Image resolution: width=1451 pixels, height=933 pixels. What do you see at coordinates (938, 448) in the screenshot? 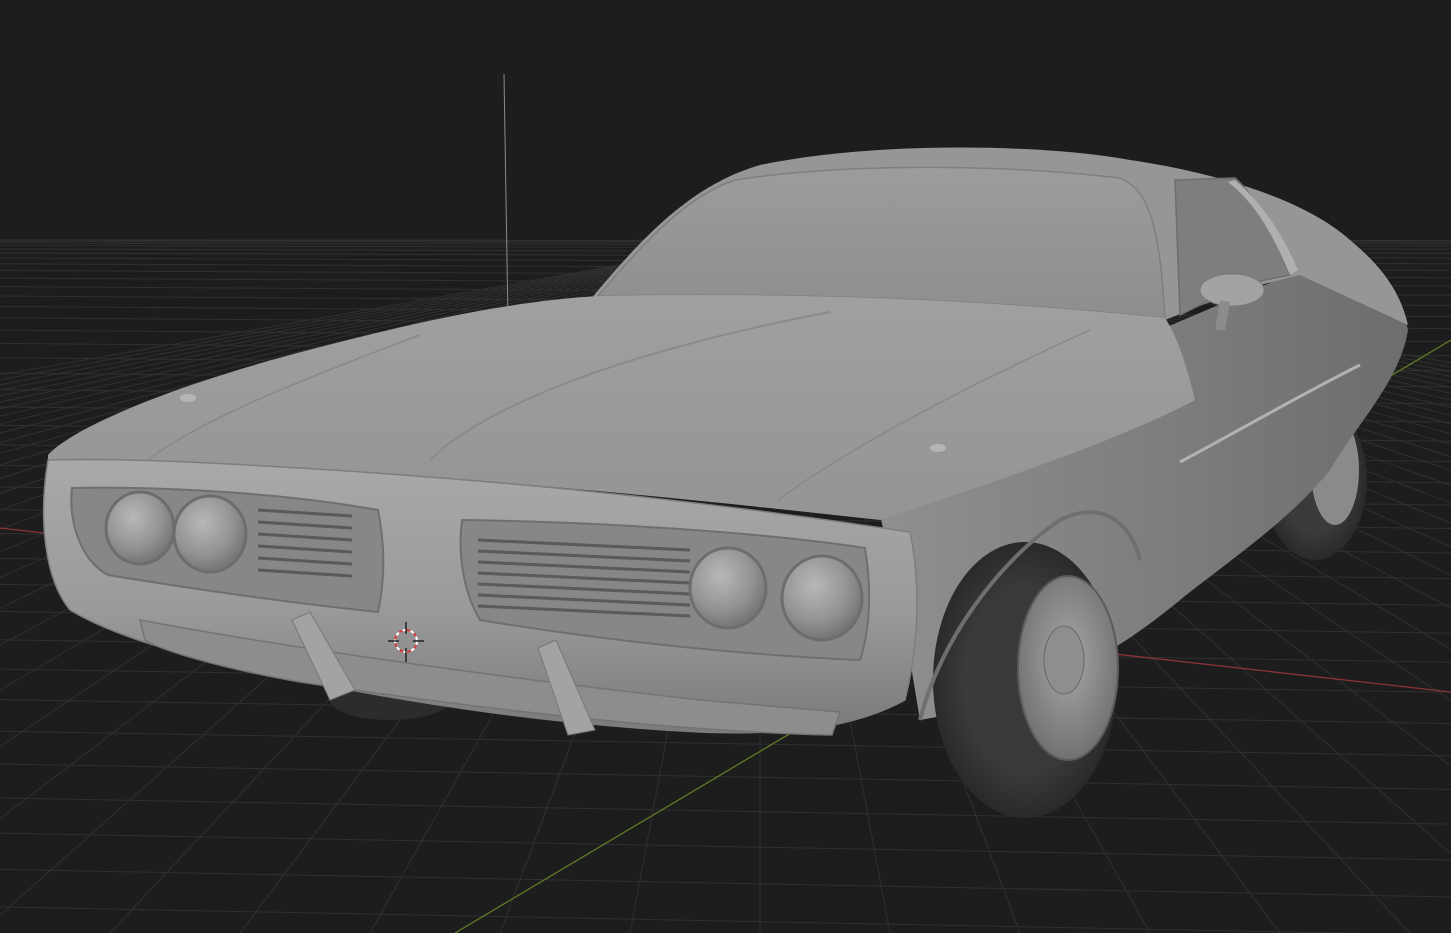
I see `hood-ornament-right` at bounding box center [938, 448].